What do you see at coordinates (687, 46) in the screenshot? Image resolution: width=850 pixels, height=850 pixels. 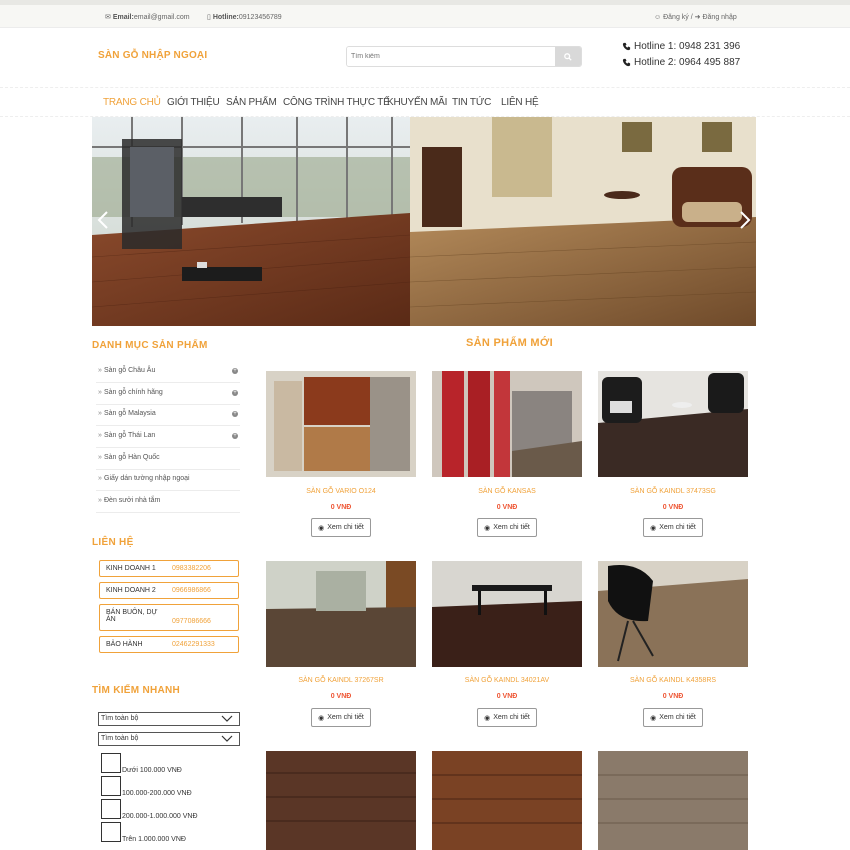 I see `hotline-1-text: Hotline 1: 0948 231 396` at bounding box center [687, 46].